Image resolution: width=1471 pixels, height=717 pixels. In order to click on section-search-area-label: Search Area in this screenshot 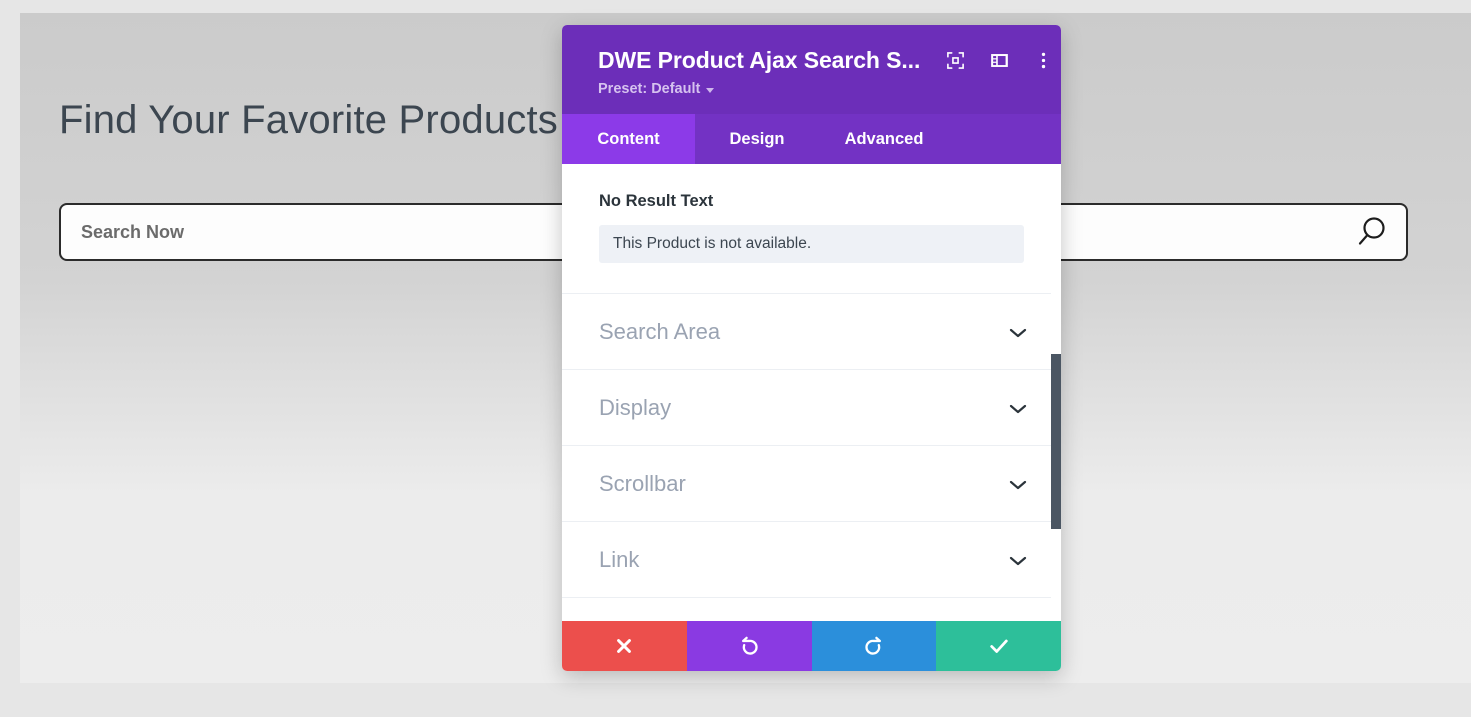, I will do `click(660, 331)`.